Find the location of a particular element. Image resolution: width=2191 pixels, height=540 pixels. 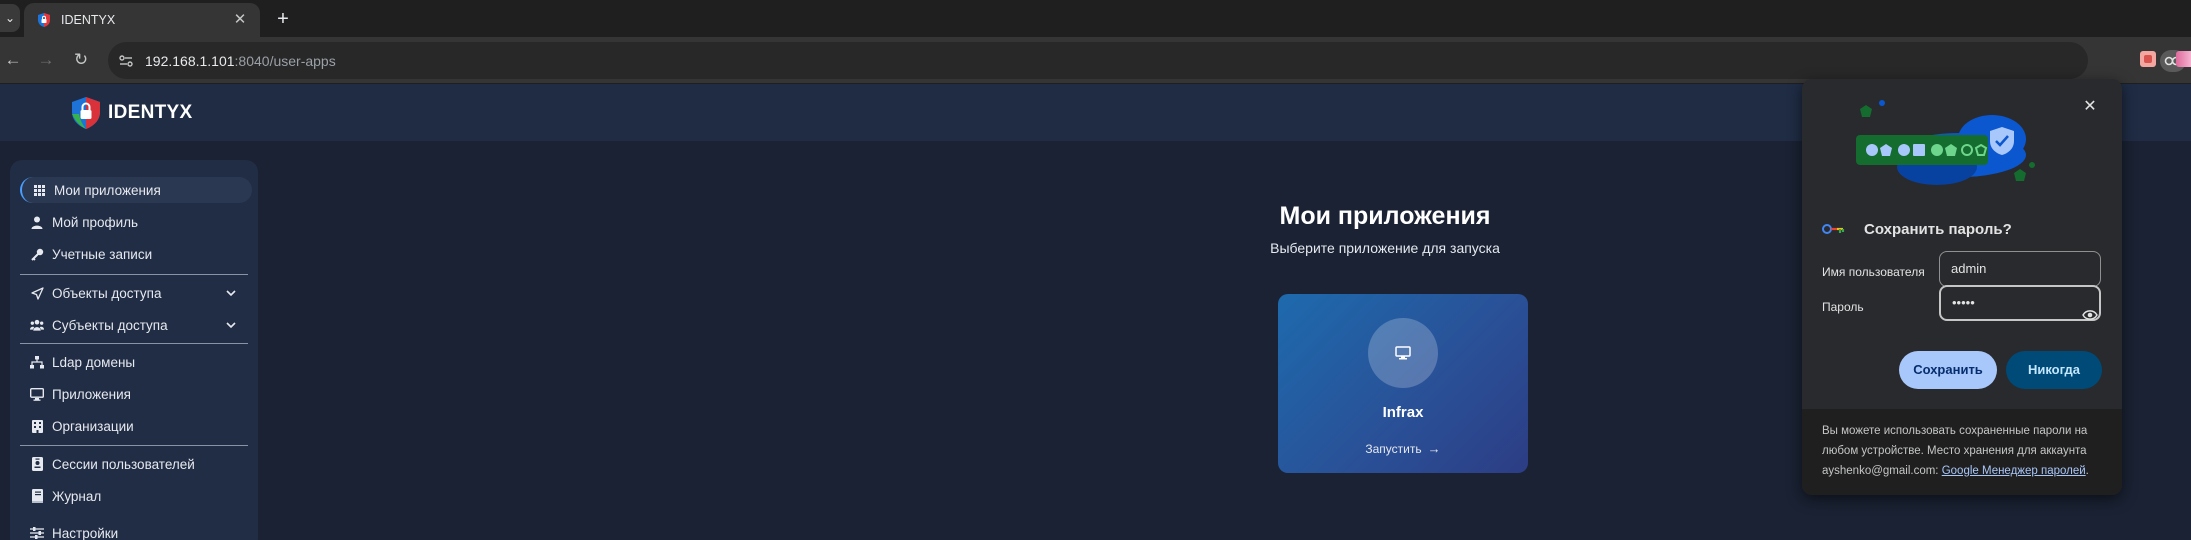

brand-logo: IDENTYX is located at coordinates (131, 113).